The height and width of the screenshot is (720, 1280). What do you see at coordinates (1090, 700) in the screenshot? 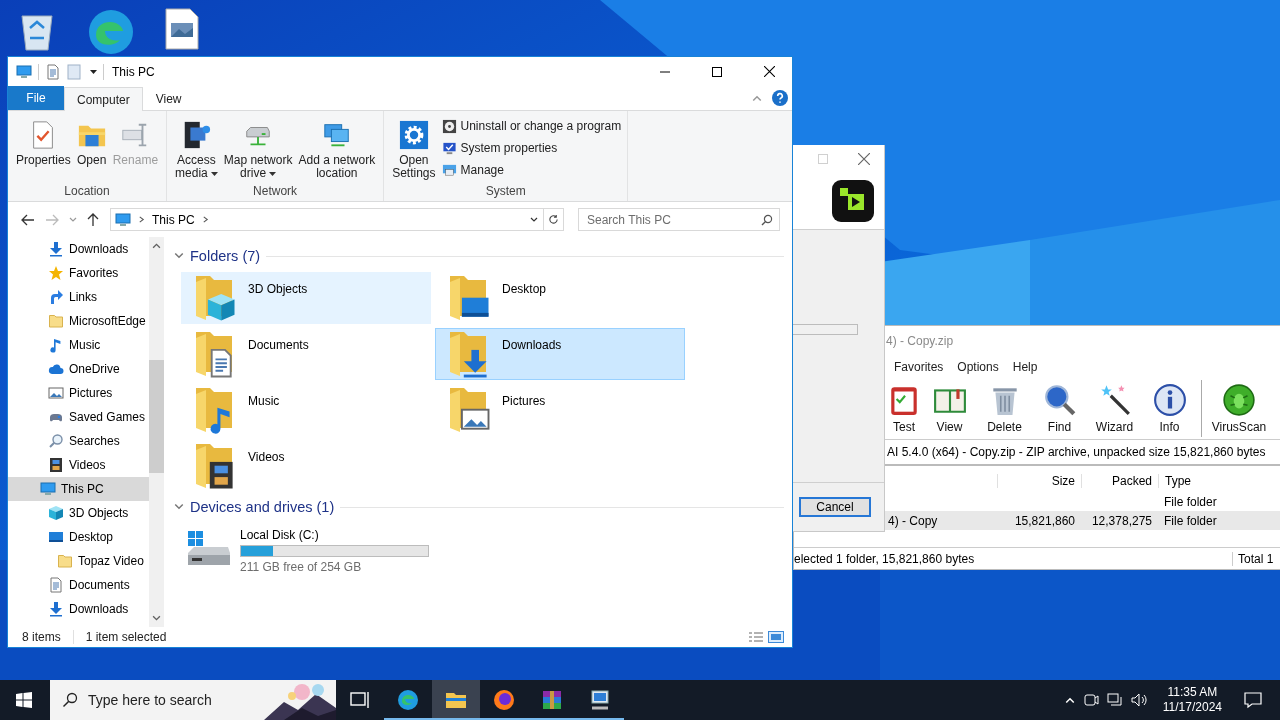
I see `meet-now-icon` at bounding box center [1090, 700].